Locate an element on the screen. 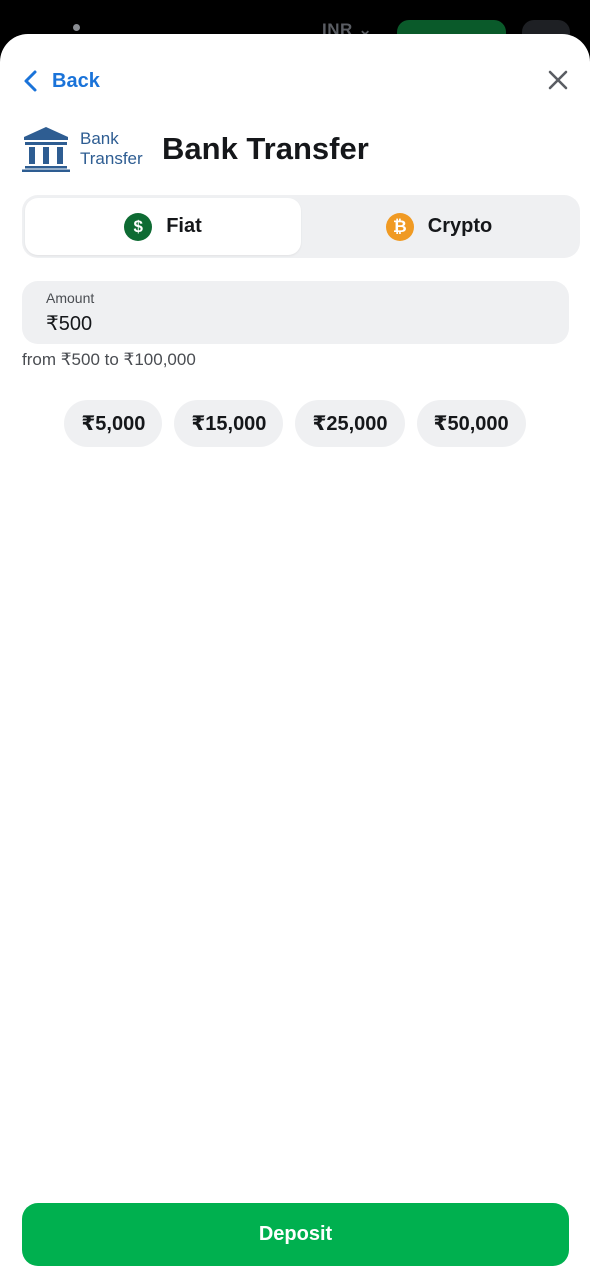 Image resolution: width=590 pixels, height=1280 pixels. menu-dot-icon is located at coordinates (76, 27).